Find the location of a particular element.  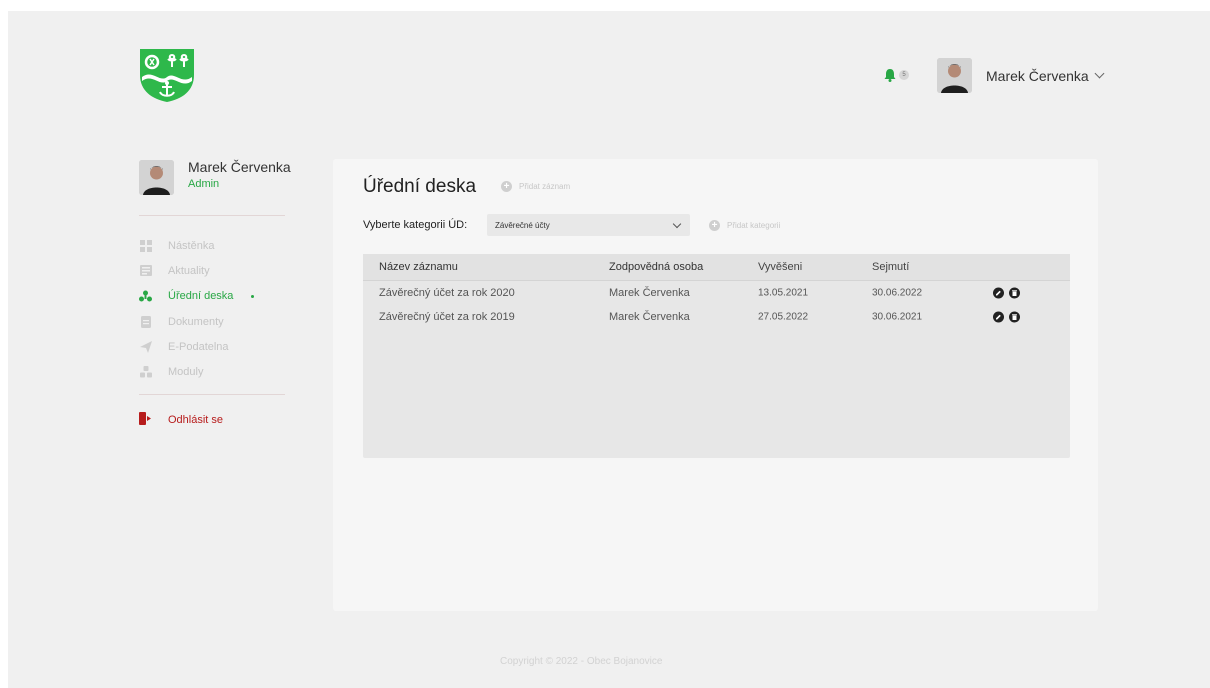

category-selected-value: Závěrečné účty is located at coordinates (522, 225).